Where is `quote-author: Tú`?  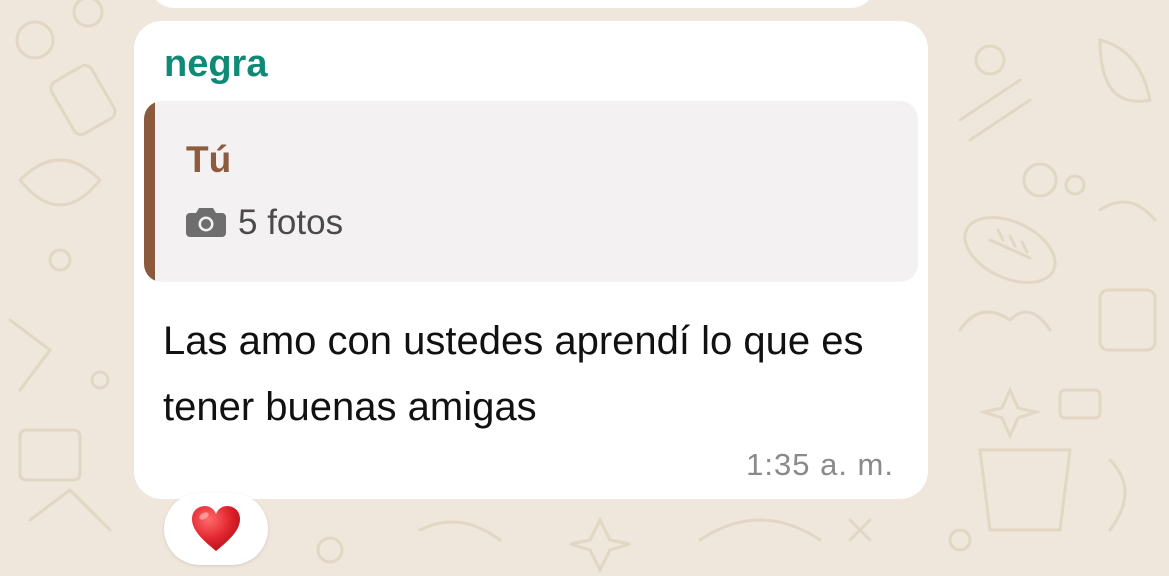
quote-author: Tú is located at coordinates (209, 159).